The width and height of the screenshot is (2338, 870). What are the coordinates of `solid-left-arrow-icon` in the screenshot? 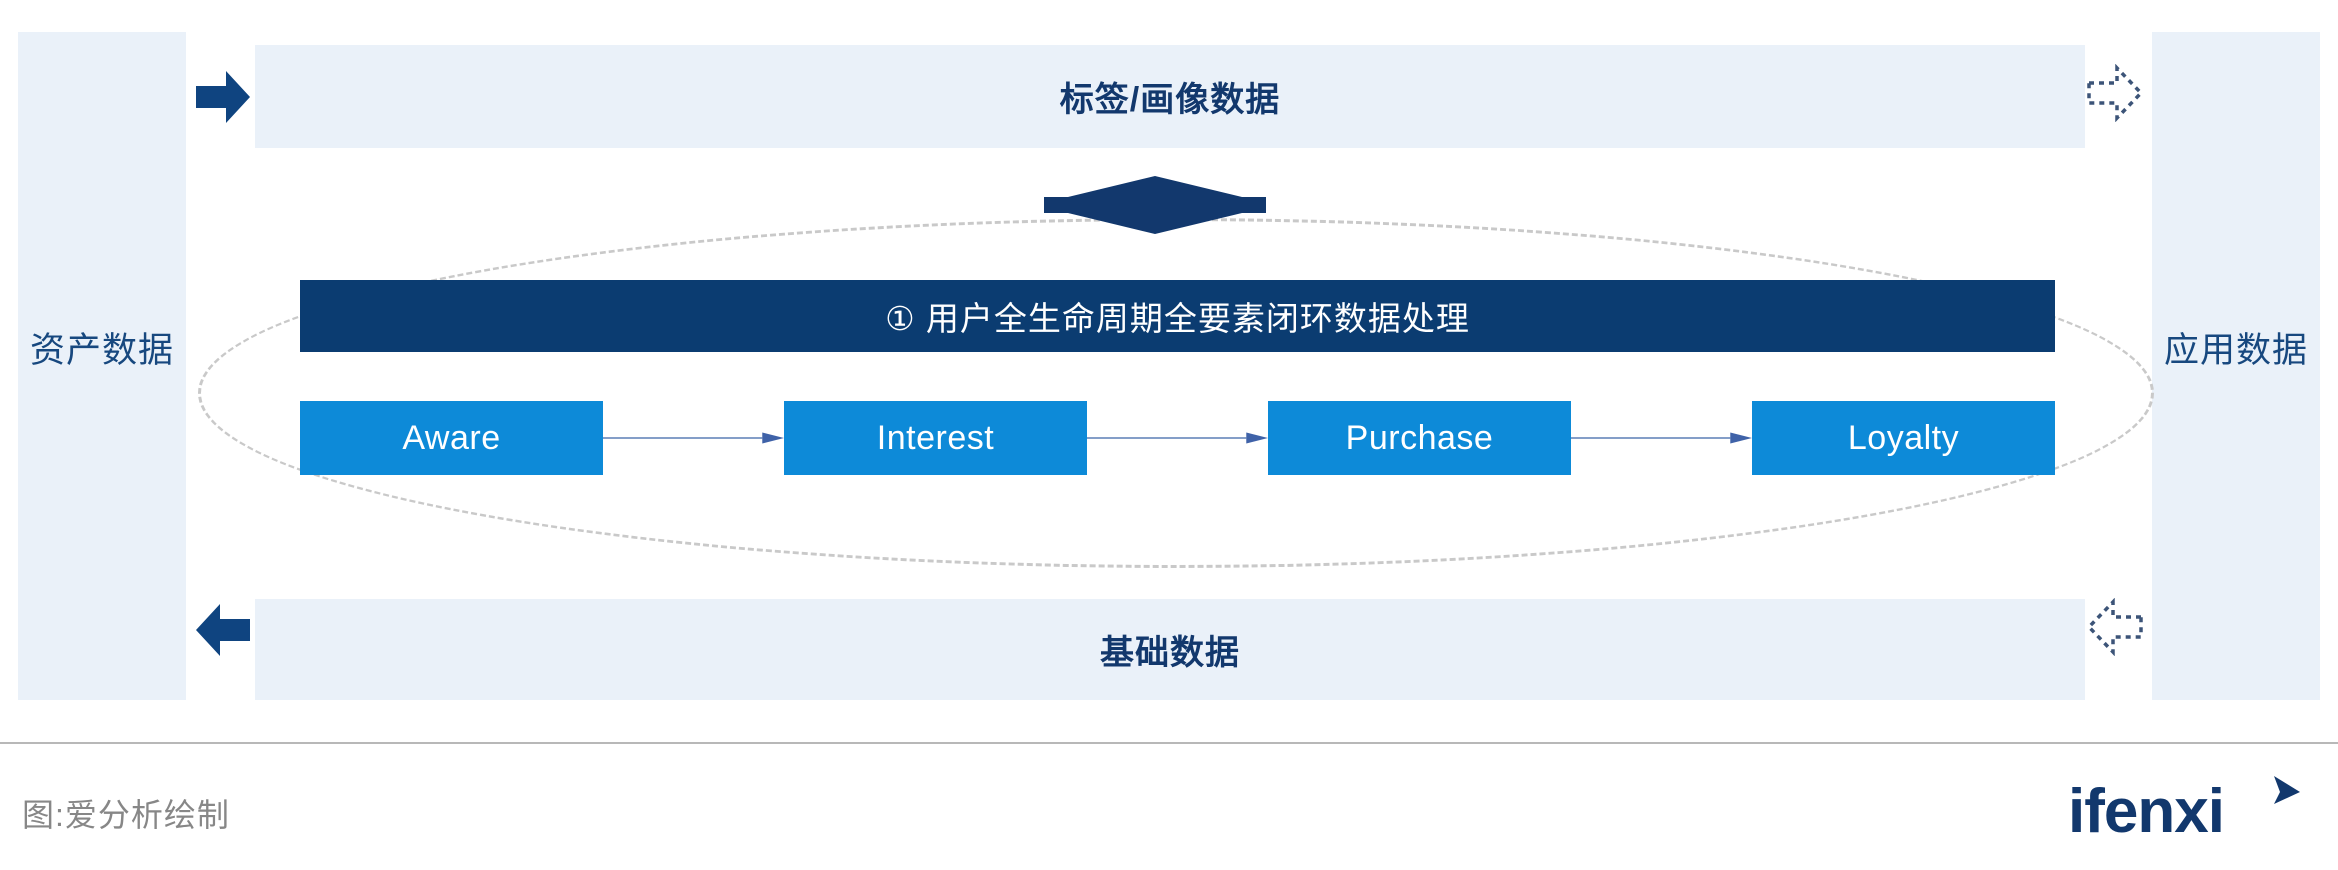 It's located at (223, 630).